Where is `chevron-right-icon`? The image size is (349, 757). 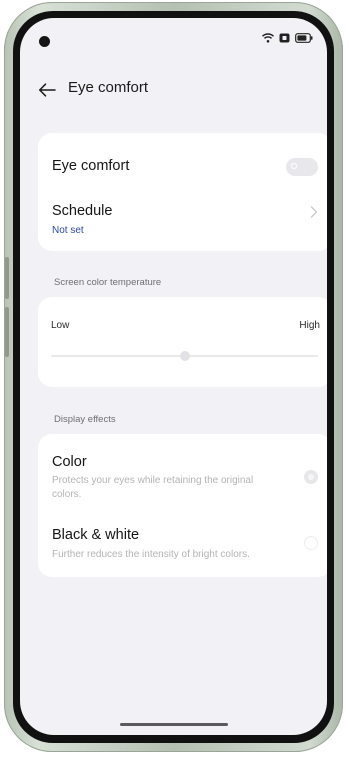 chevron-right-icon is located at coordinates (314, 212).